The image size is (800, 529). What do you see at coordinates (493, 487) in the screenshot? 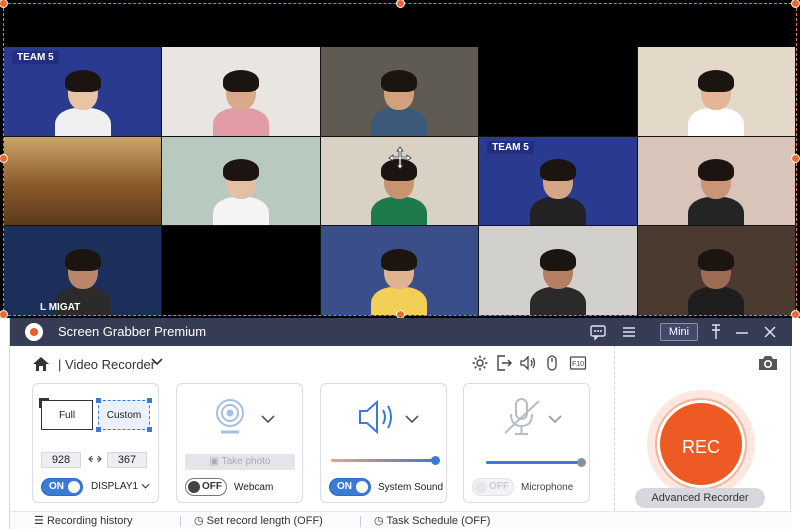
I see `microphone-toggle: OFF` at bounding box center [493, 487].